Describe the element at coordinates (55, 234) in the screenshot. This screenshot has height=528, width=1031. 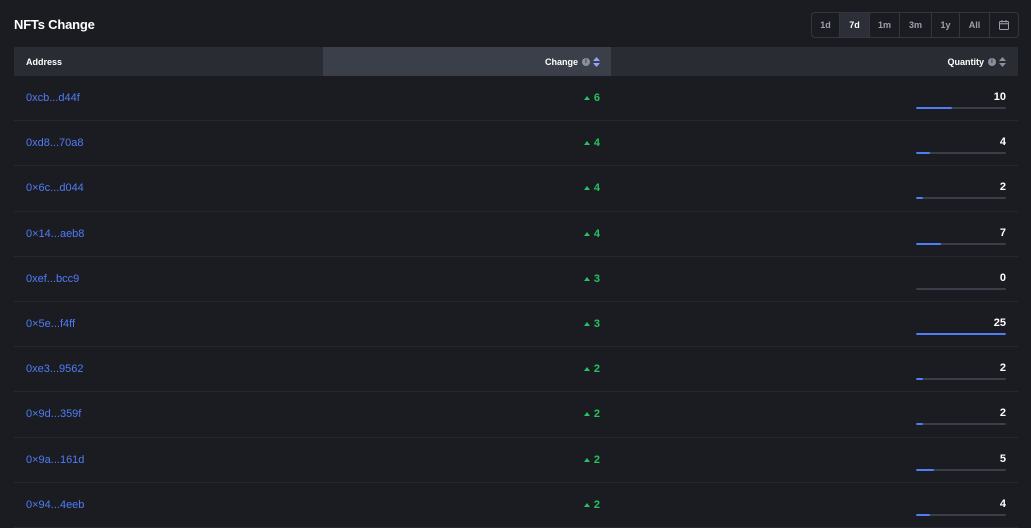
I see `address-link: 0×14...aeb8` at that location.